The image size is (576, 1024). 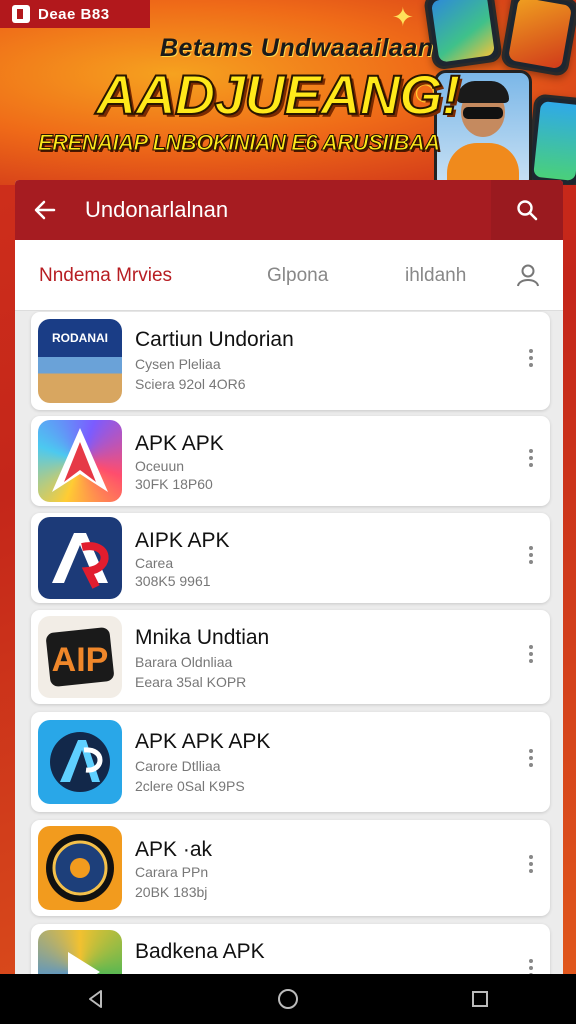 I want to click on app-icon-text: RODANAI, so click(x=80, y=338).